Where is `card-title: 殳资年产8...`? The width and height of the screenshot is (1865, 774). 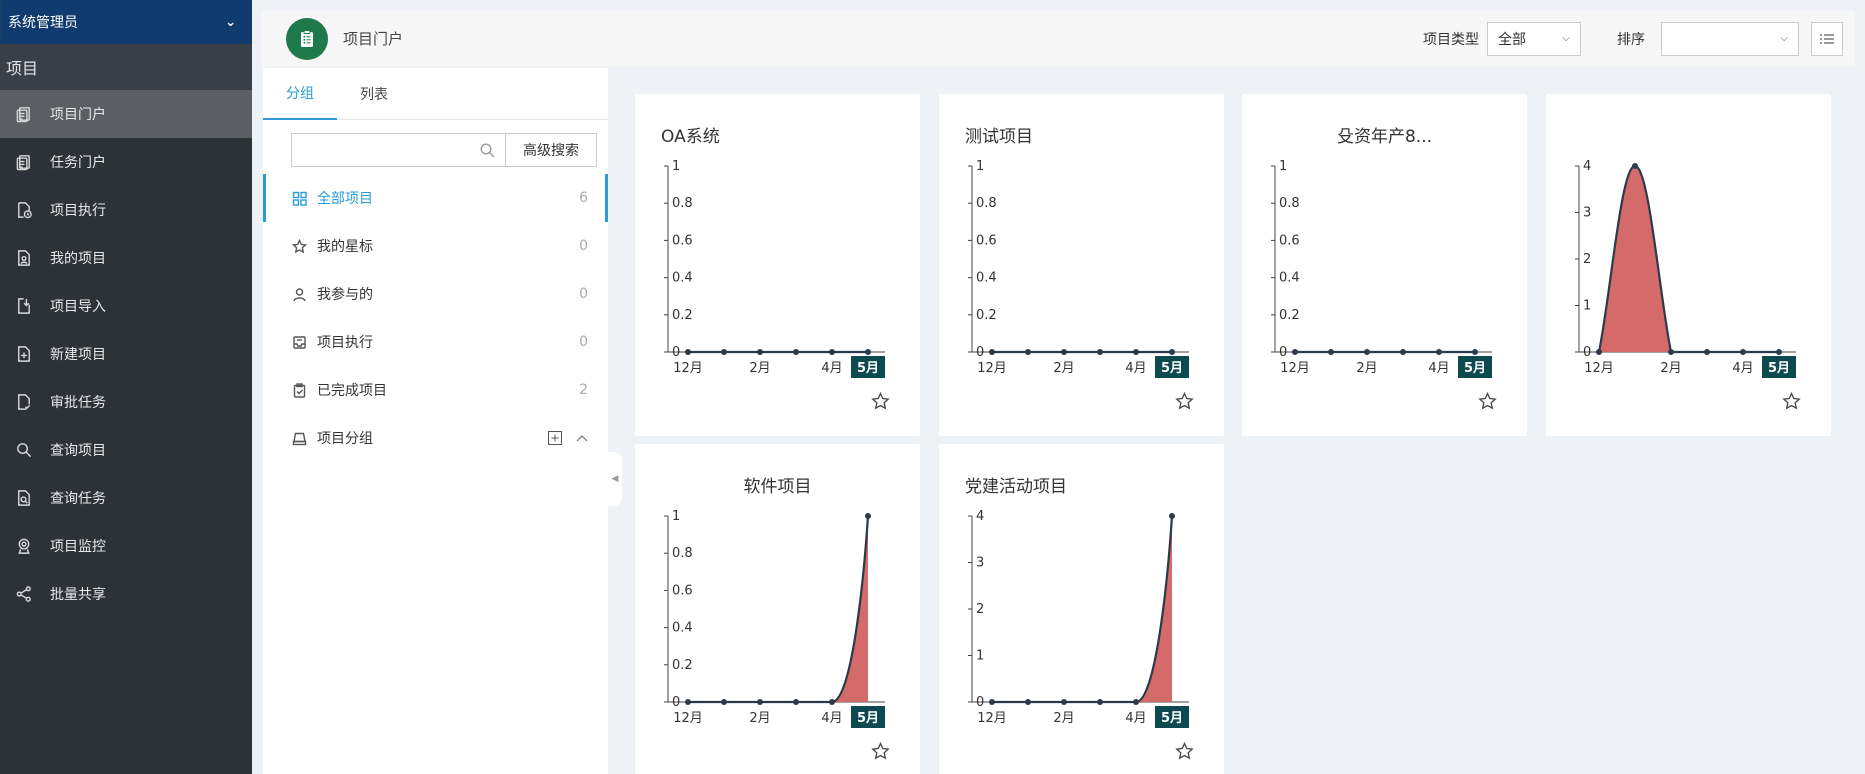
card-title: 殳资年产8... is located at coordinates (1384, 137).